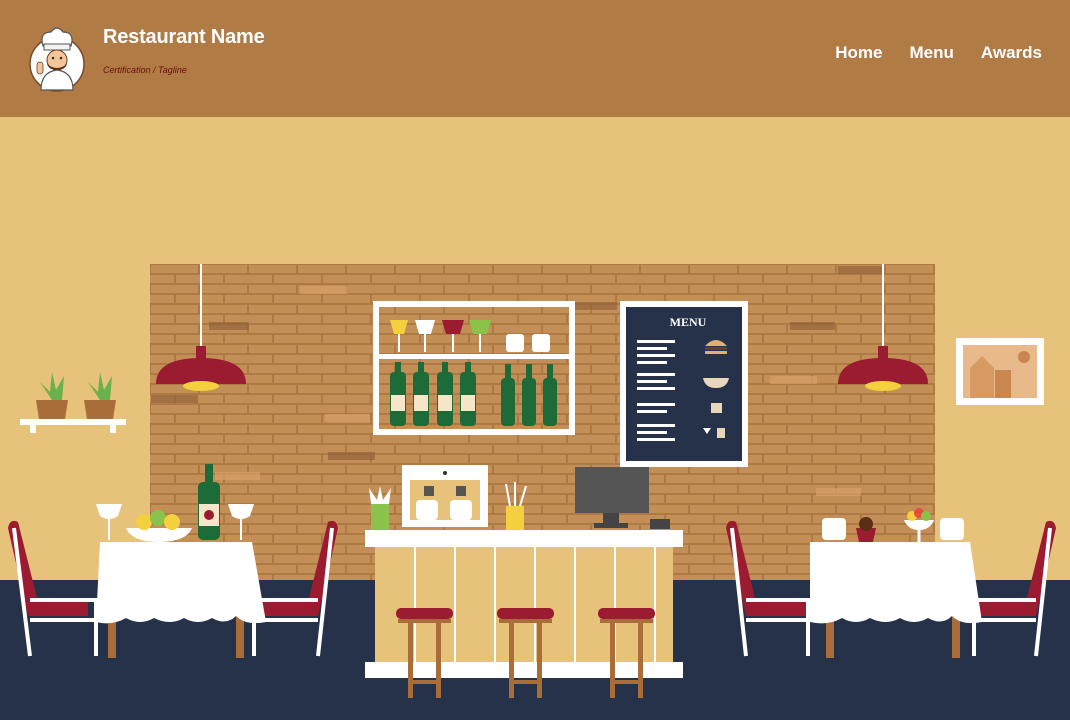 This screenshot has width=1070, height=720. What do you see at coordinates (445, 496) in the screenshot?
I see `coffee-machine` at bounding box center [445, 496].